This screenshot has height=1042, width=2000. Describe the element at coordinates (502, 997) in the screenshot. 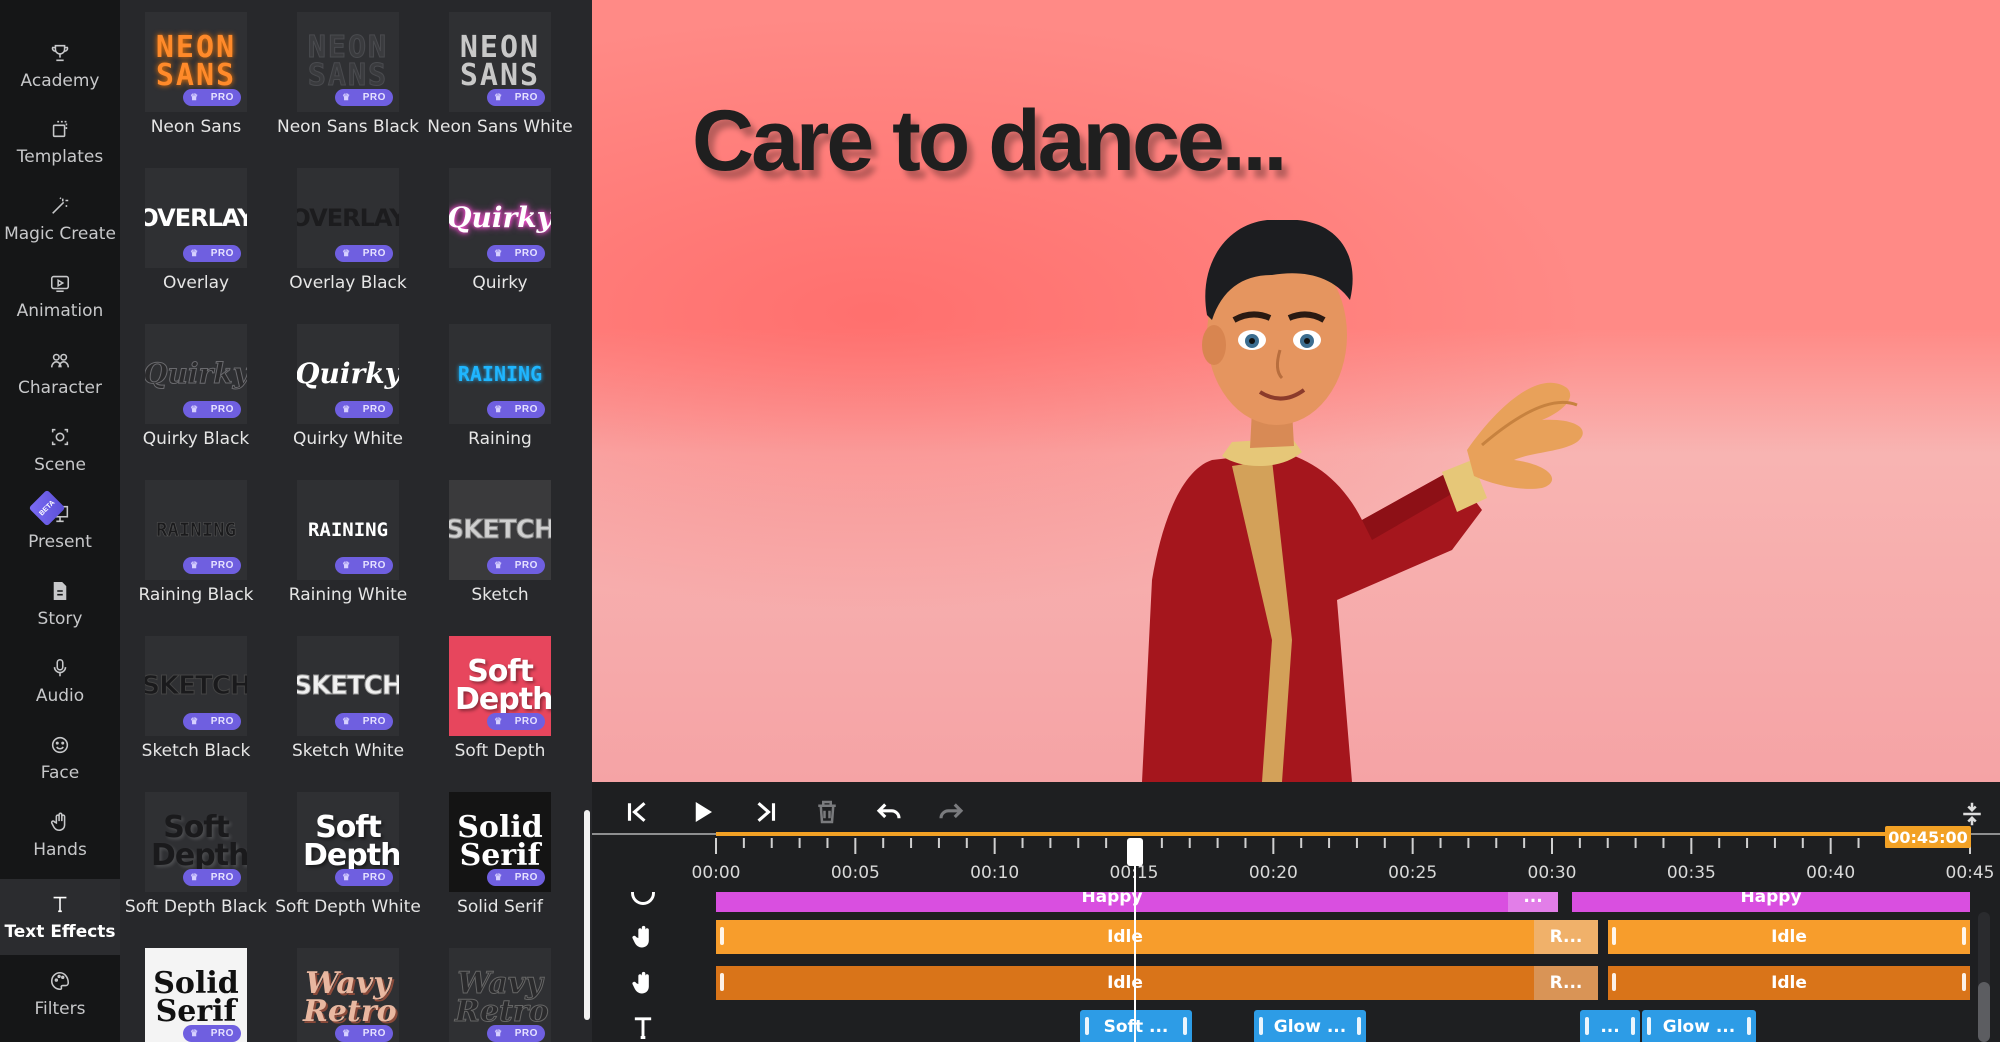

I see `preview-text: Wavy Retro` at that location.